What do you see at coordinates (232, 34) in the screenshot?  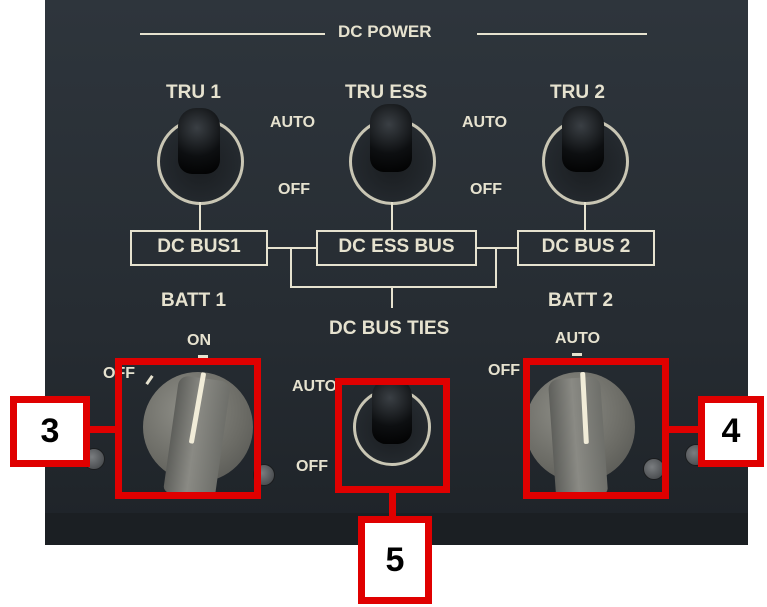 I see `title-rule-left` at bounding box center [232, 34].